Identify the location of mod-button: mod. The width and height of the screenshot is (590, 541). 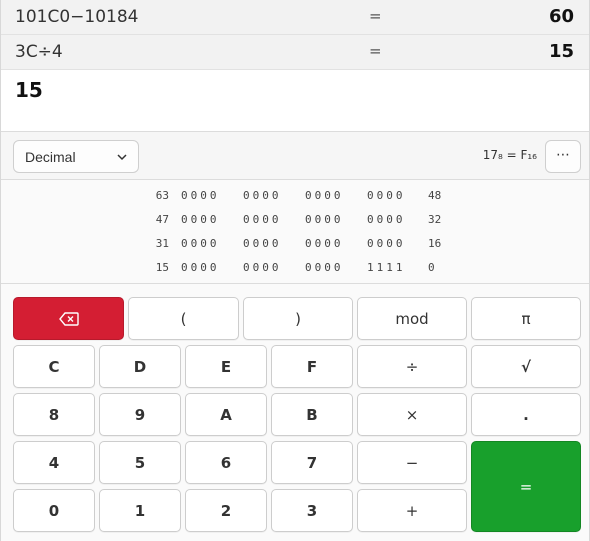
(412, 318).